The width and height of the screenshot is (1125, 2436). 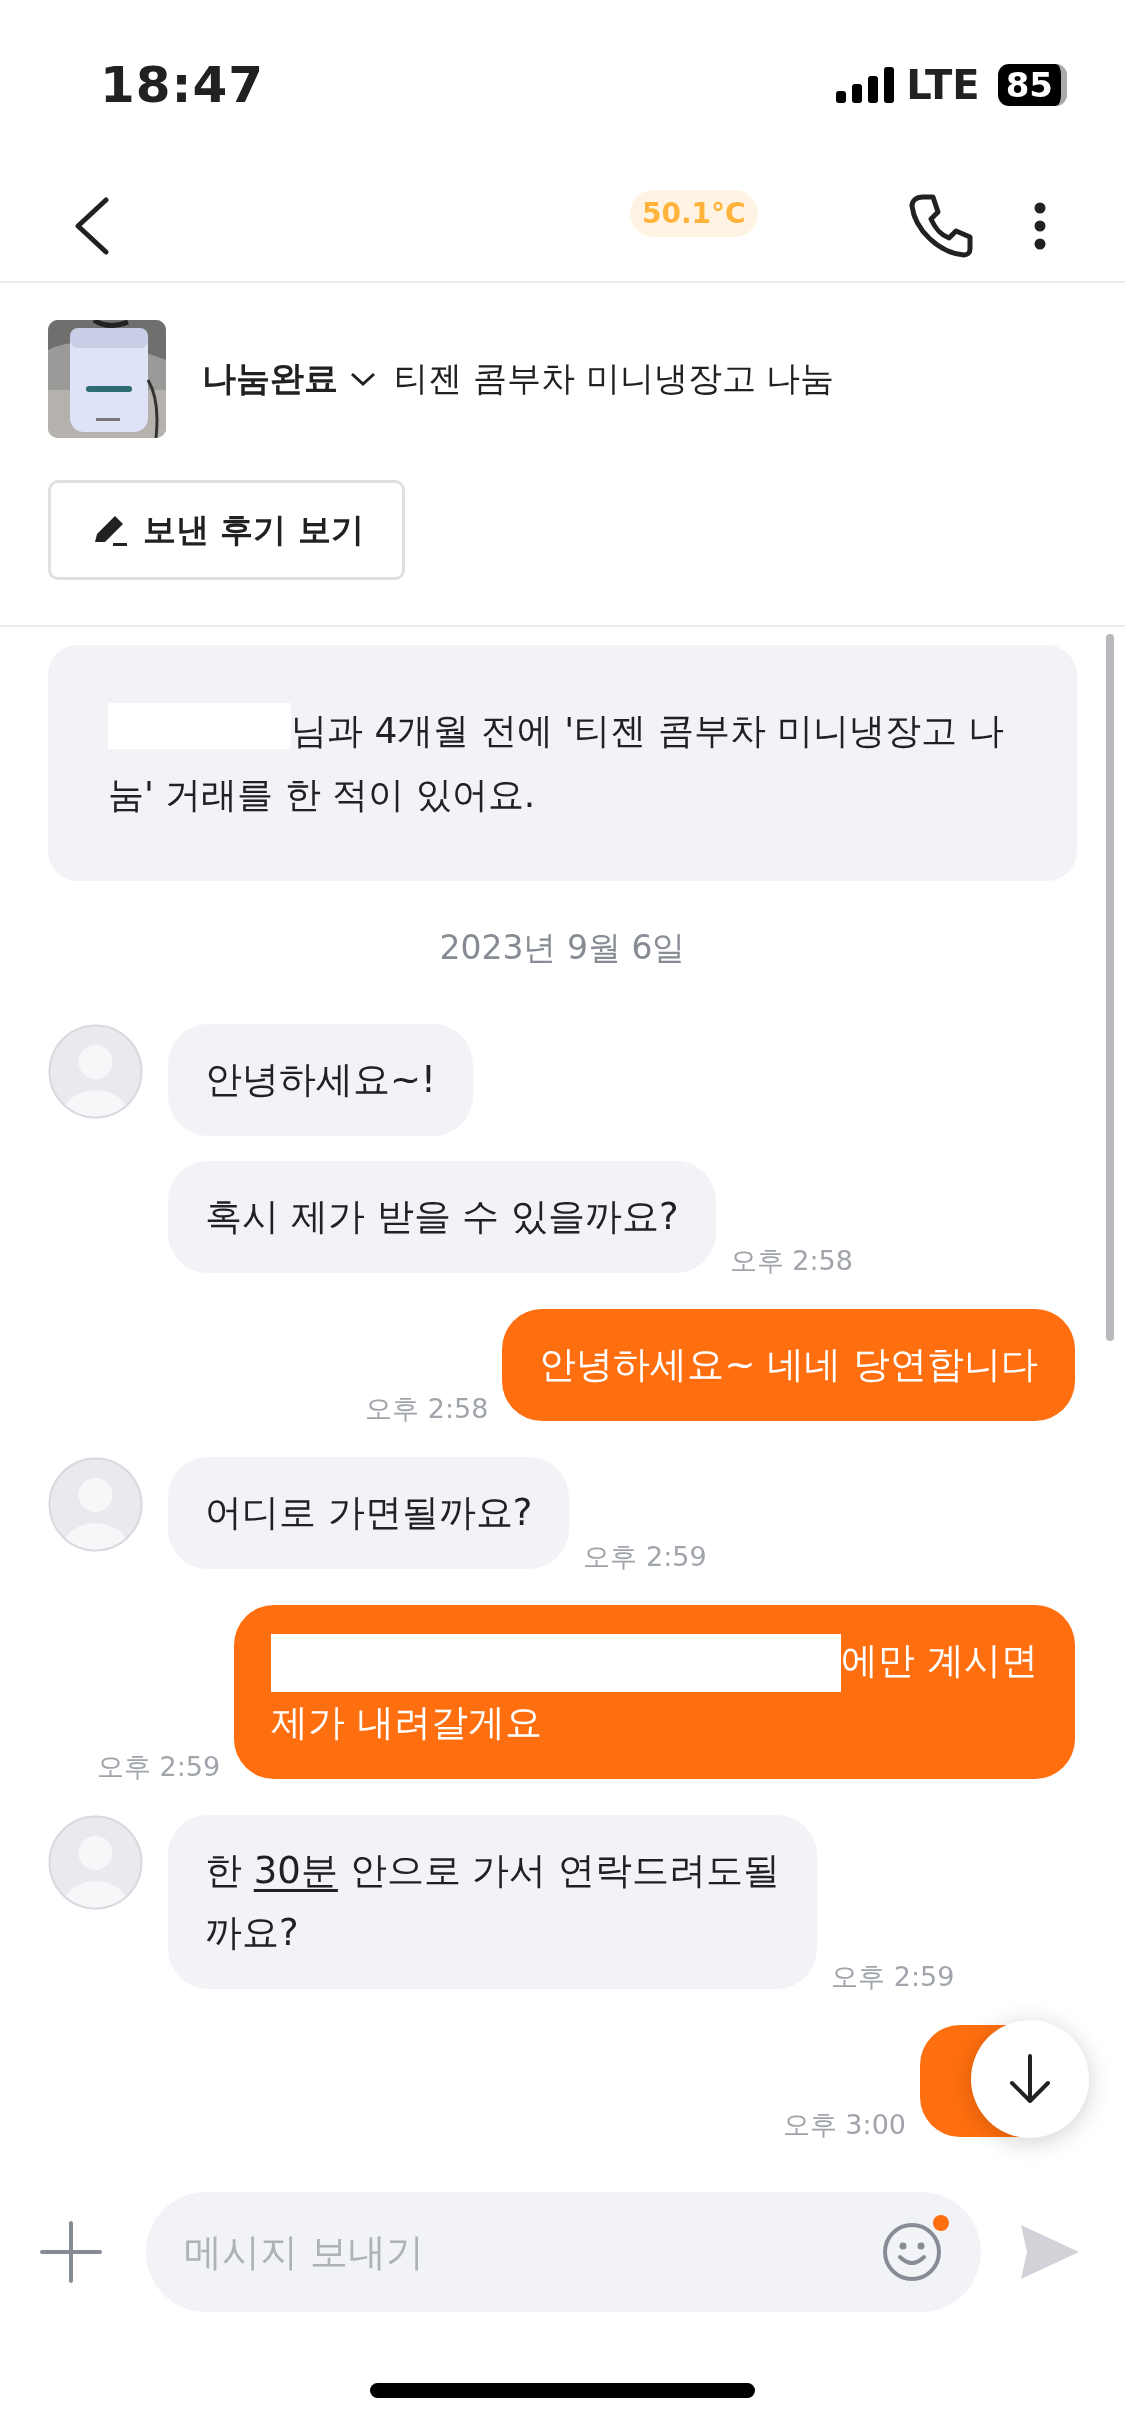 What do you see at coordinates (493, 1902) in the screenshot?
I see `message-text: 한 30분 안으로 가서 연락드려도될 까요?` at bounding box center [493, 1902].